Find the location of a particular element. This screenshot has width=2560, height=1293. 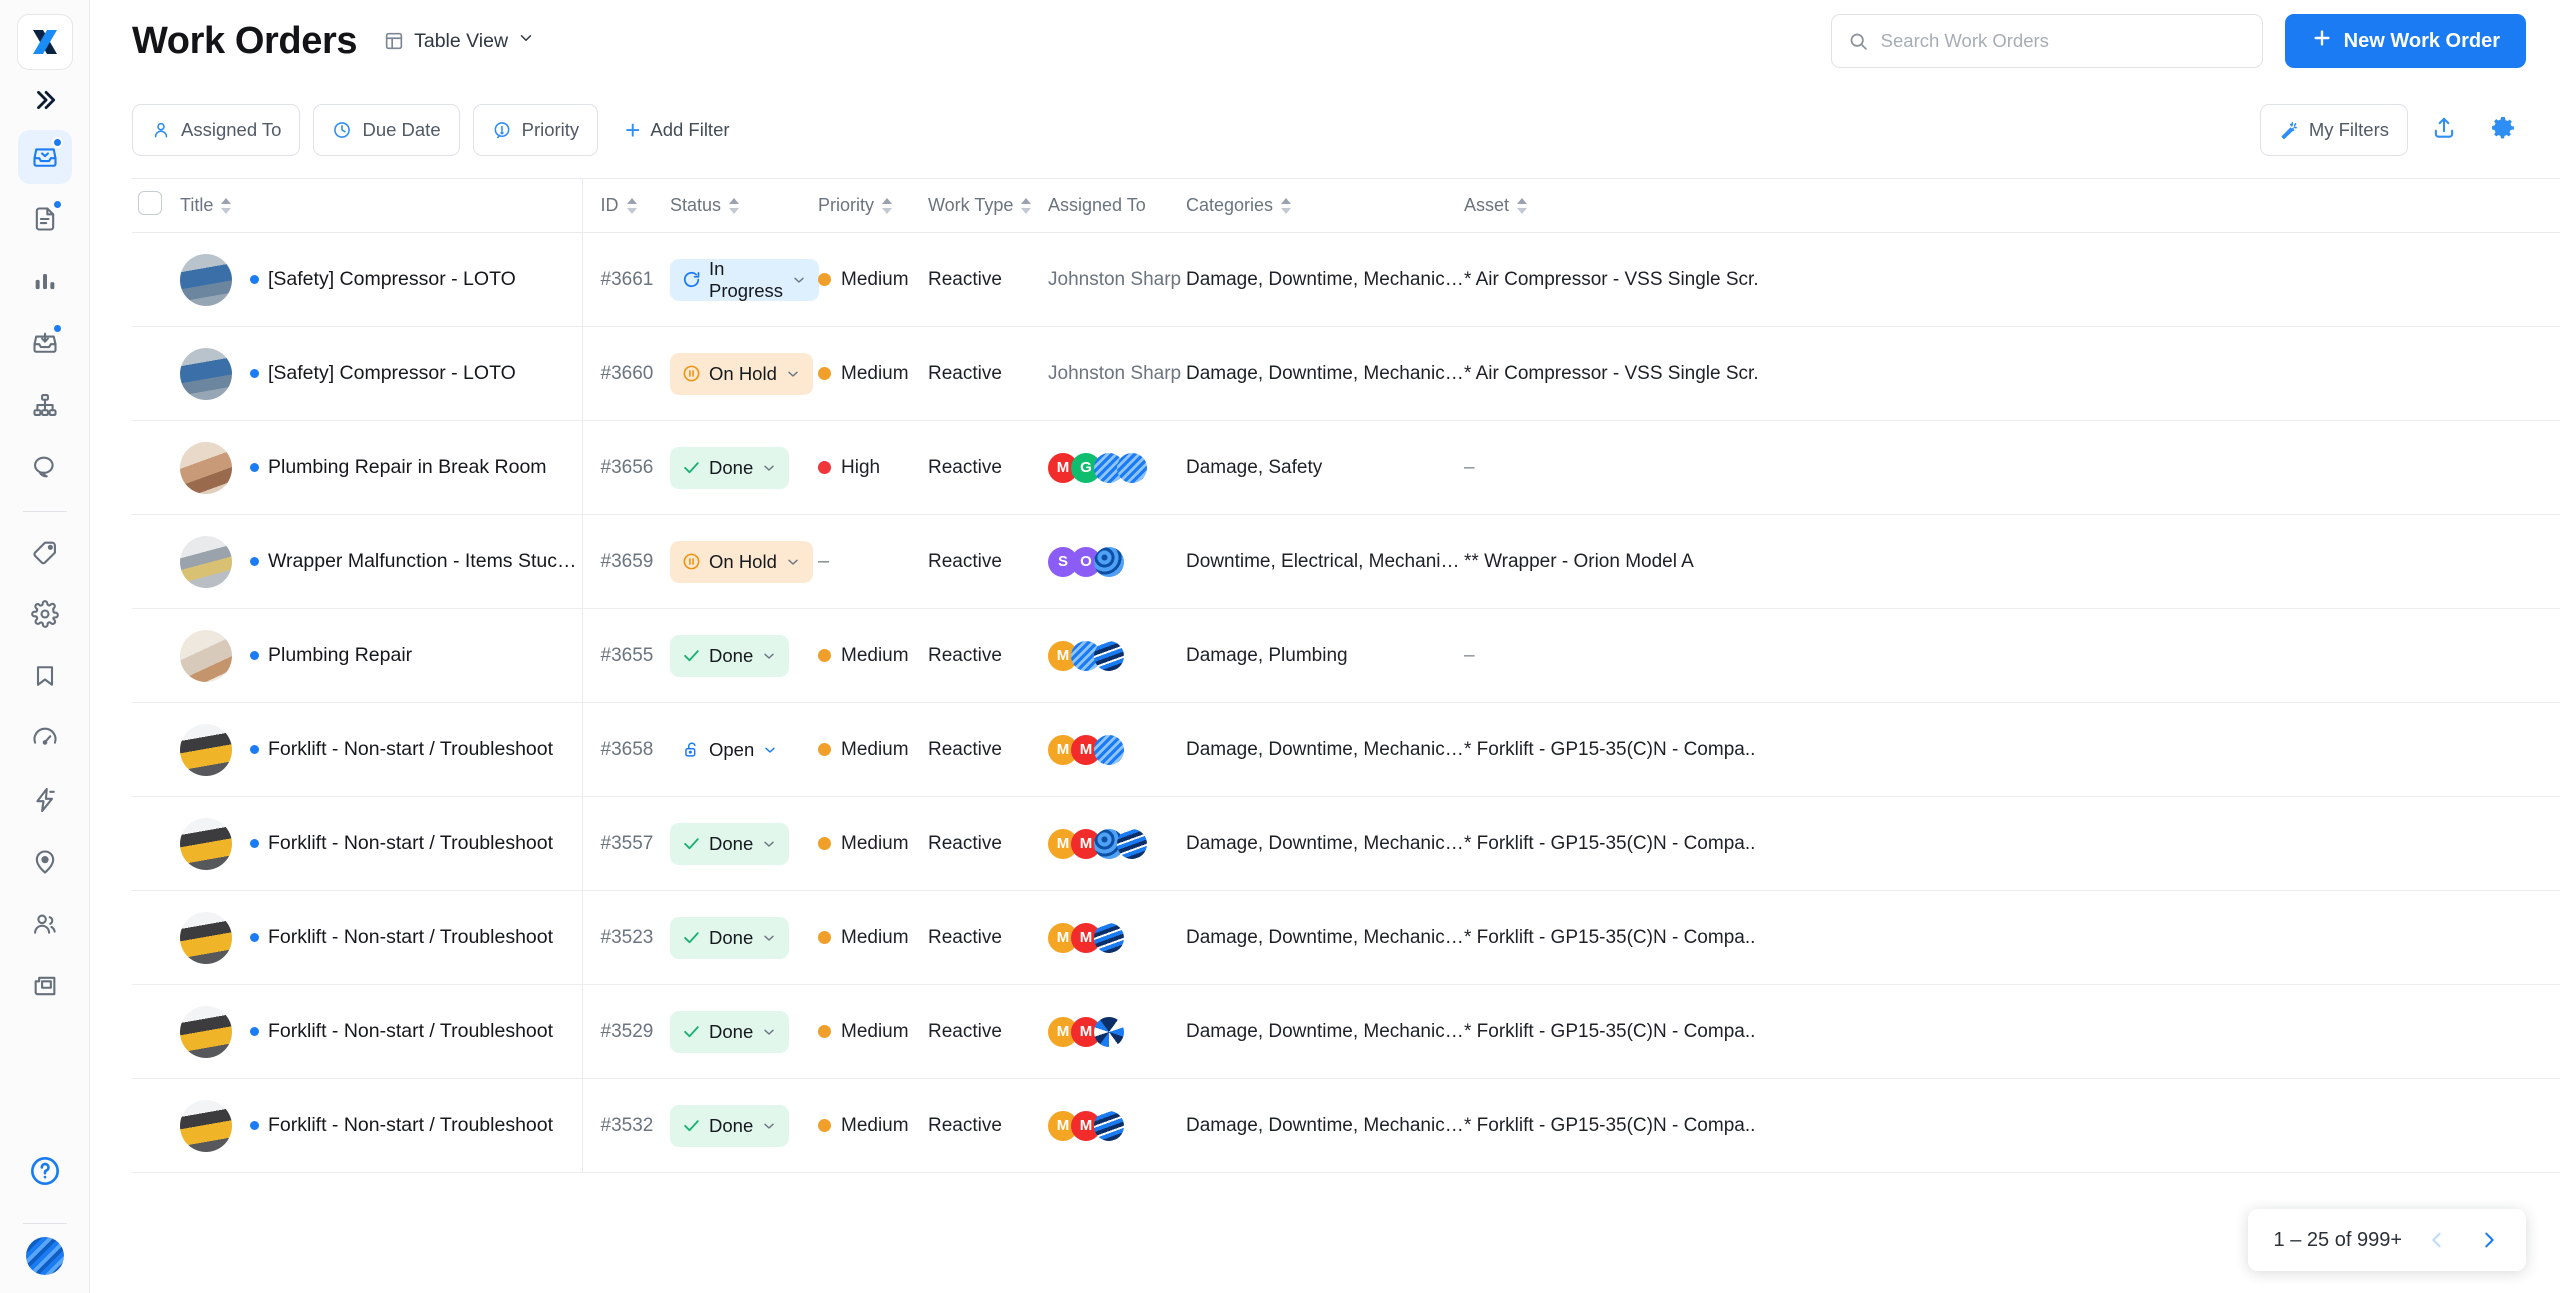

sidebar-item-help is located at coordinates (45, 1171).